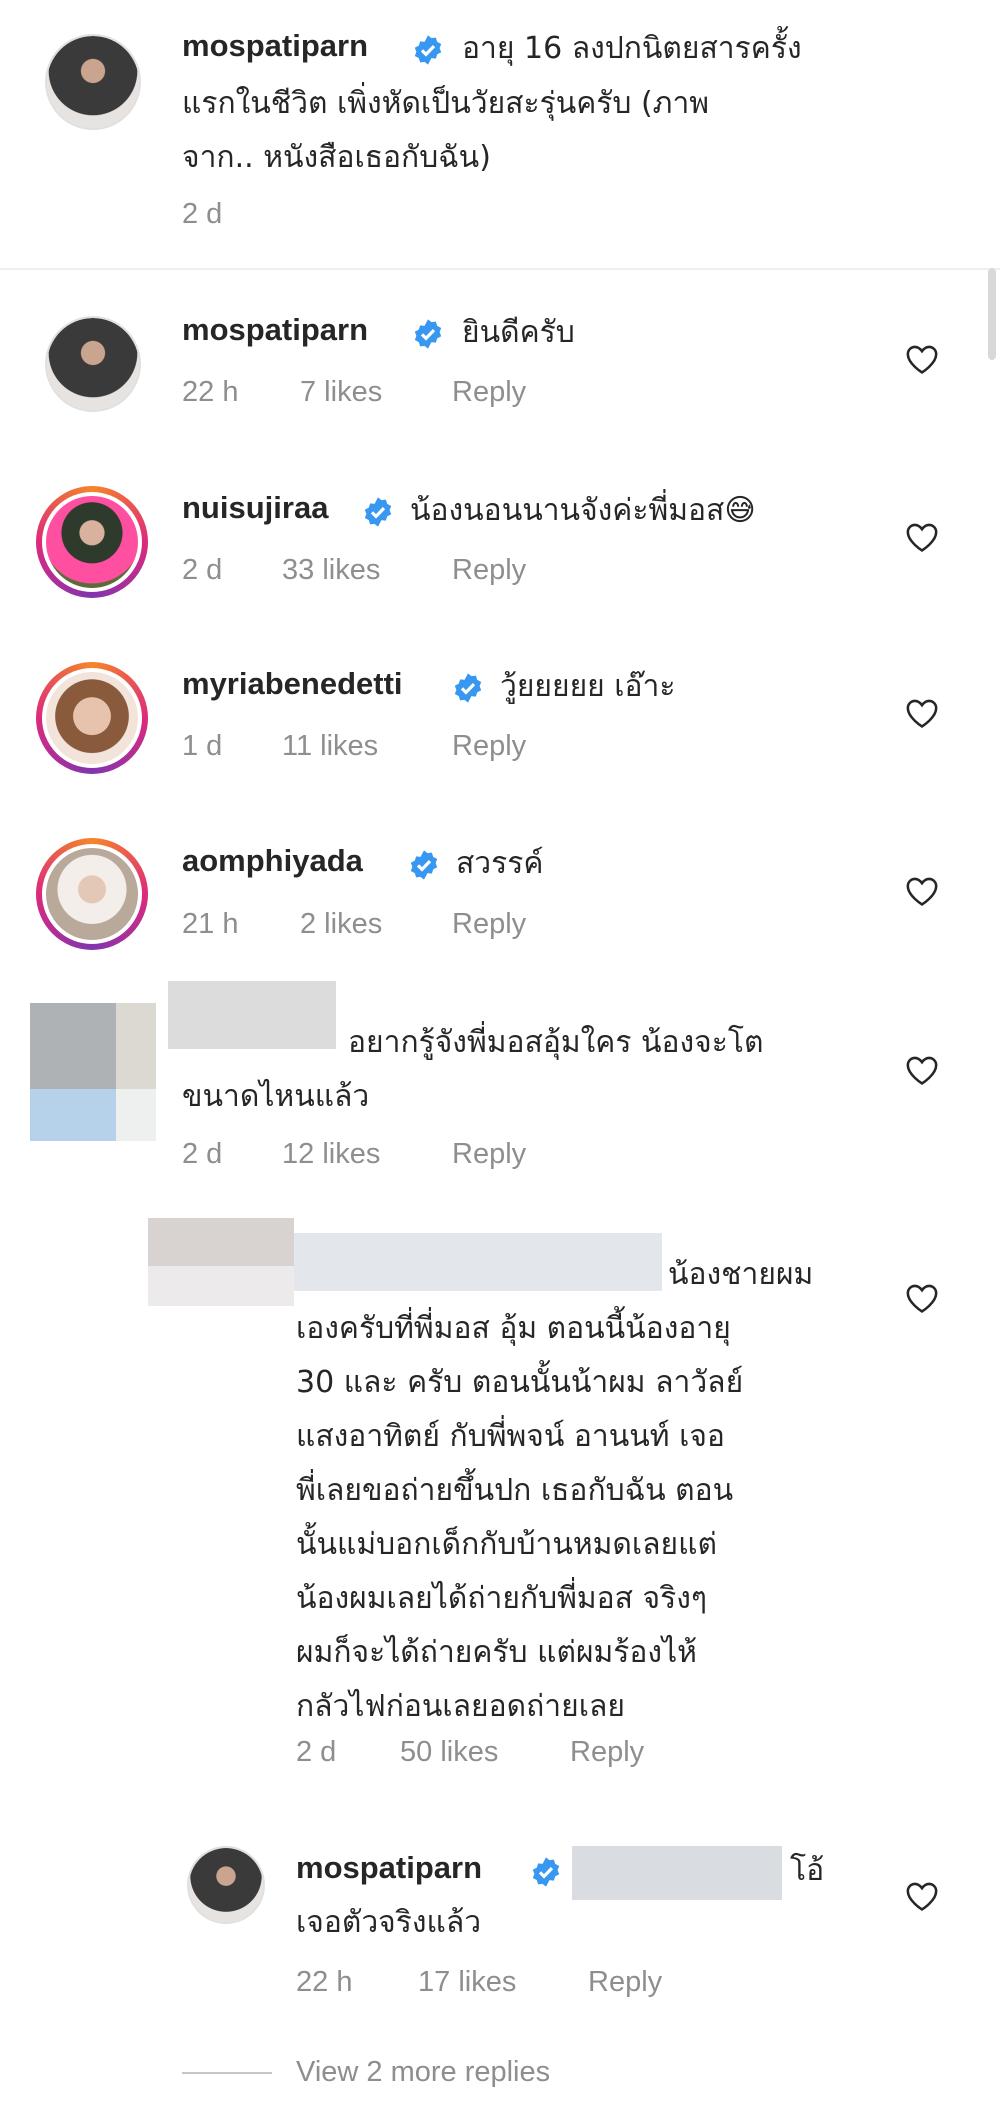 This screenshot has height=2113, width=1000. I want to click on view-replies-line, so click(227, 2073).